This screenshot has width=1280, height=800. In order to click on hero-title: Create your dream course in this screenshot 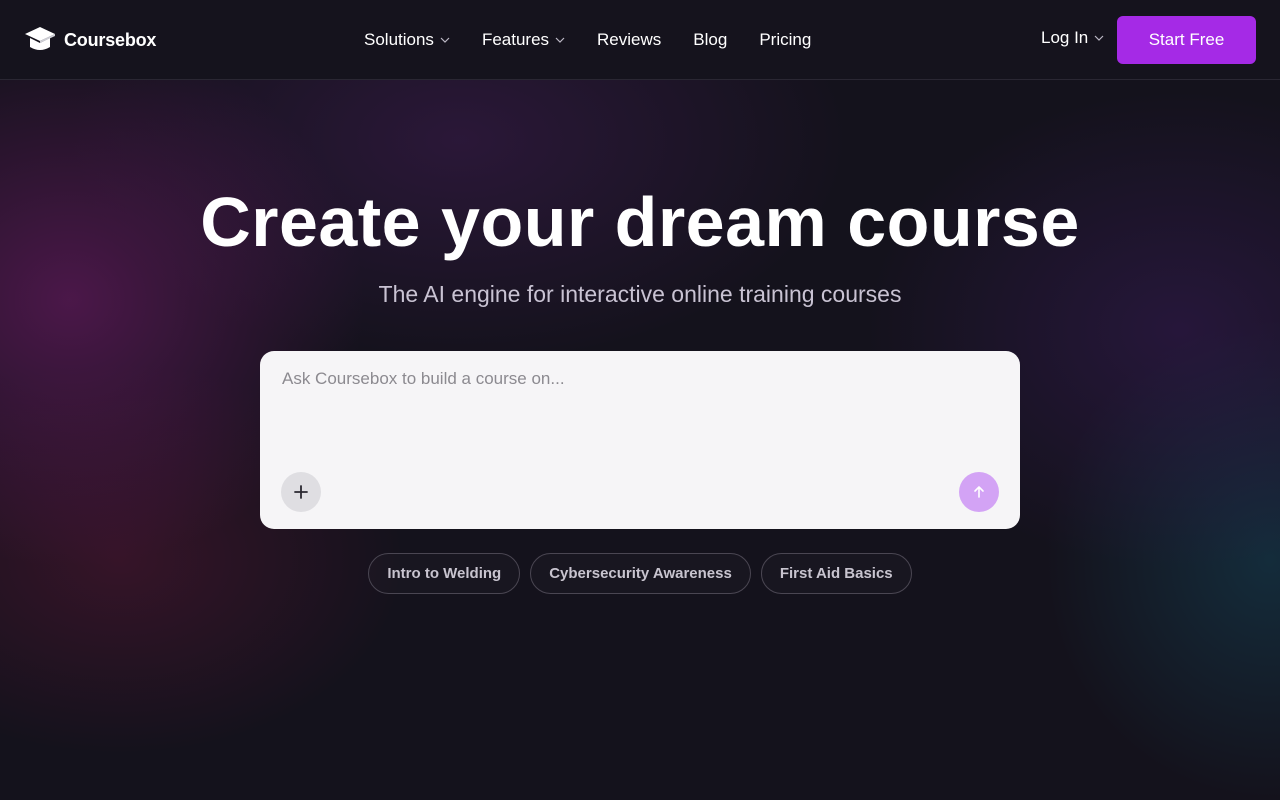, I will do `click(640, 222)`.